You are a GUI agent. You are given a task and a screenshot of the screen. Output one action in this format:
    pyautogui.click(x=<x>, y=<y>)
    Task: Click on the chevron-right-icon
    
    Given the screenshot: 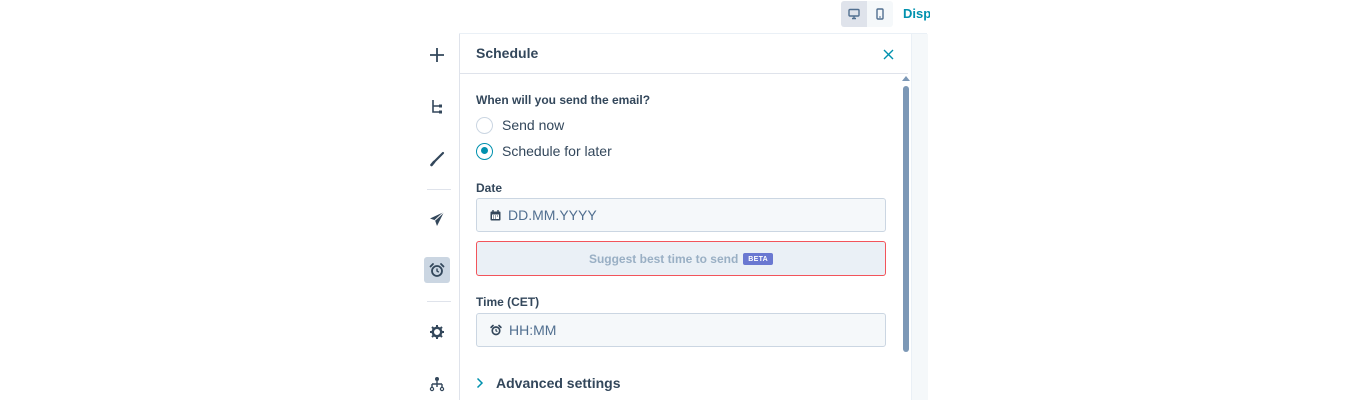 What is the action you would take?
    pyautogui.click(x=480, y=383)
    